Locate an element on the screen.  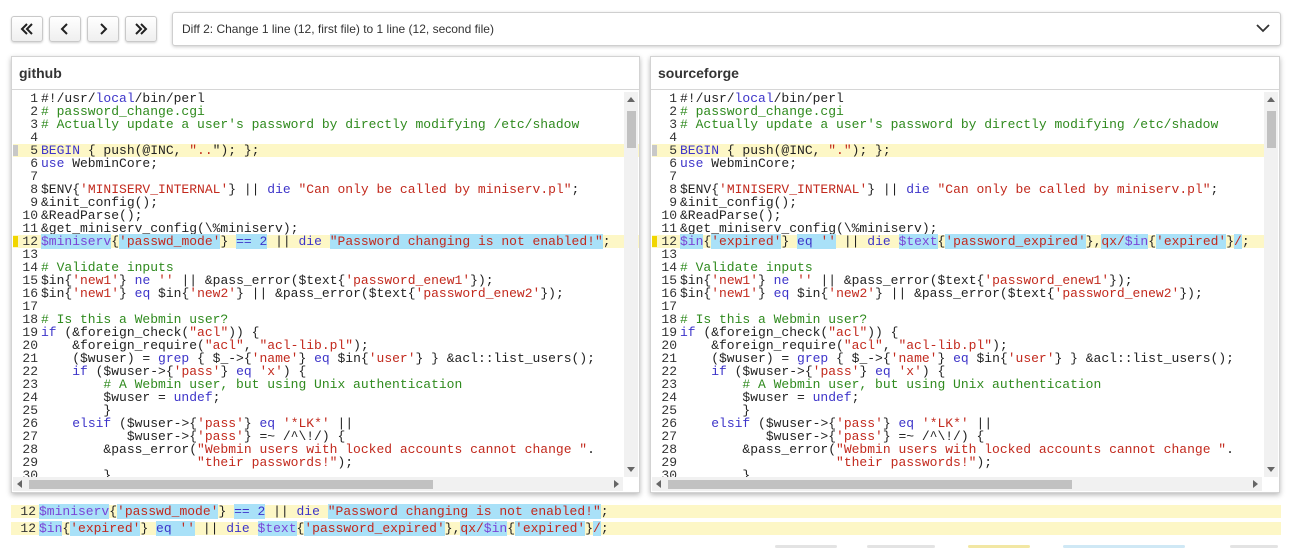
left-horizontal-scrollbar is located at coordinates (318, 484).